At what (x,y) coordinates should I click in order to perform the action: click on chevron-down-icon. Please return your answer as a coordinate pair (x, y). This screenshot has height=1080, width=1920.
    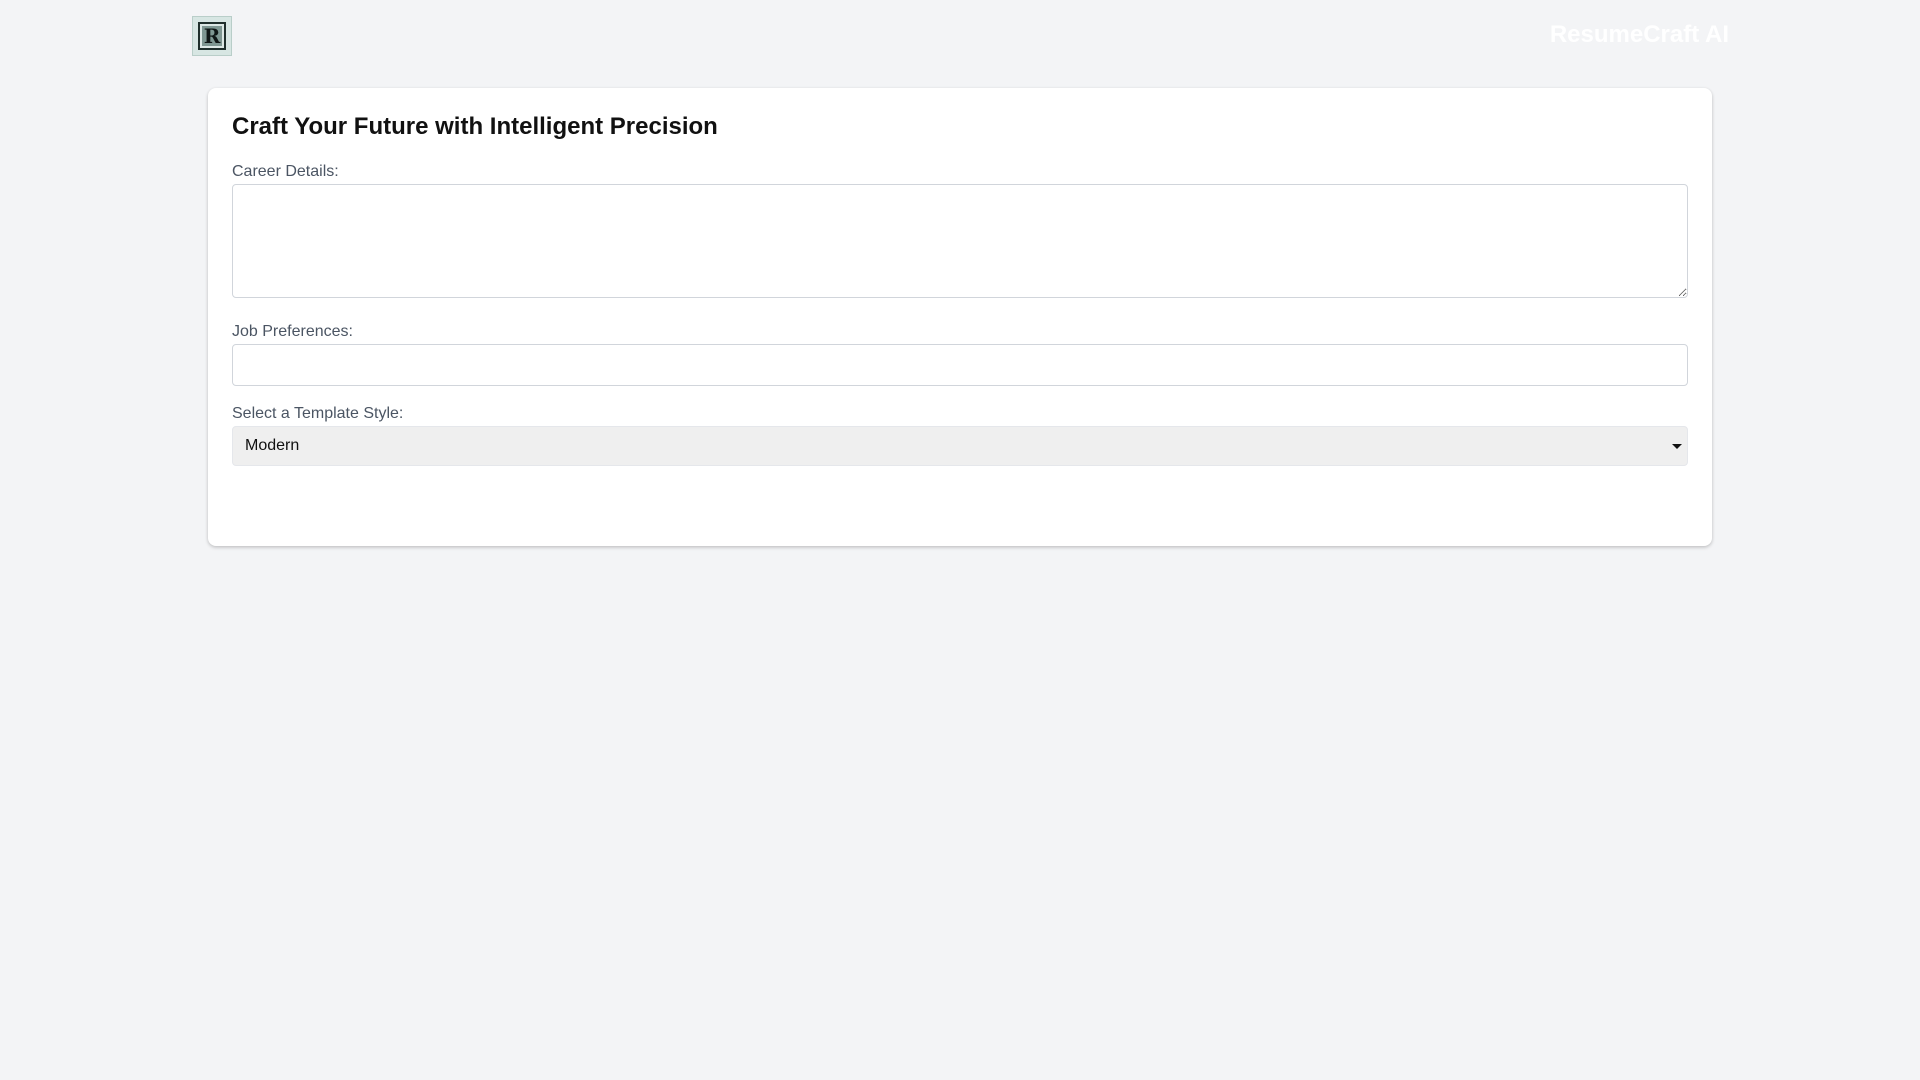
    Looking at the image, I should click on (1677, 446).